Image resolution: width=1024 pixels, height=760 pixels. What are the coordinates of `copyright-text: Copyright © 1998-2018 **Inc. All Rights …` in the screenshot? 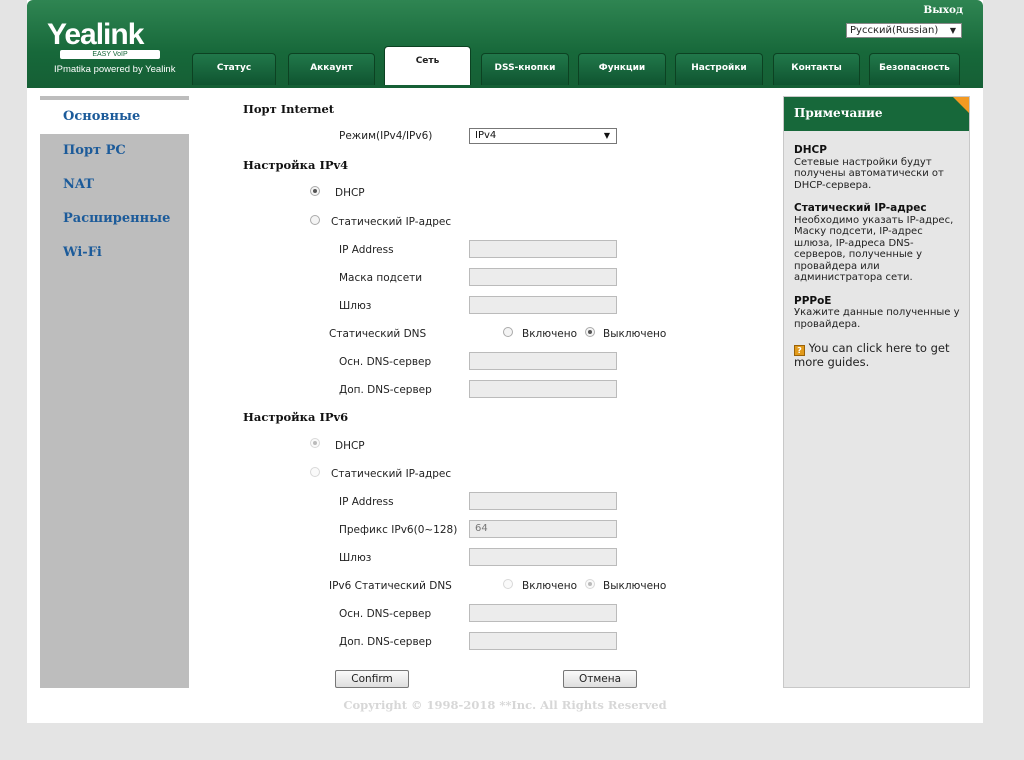 It's located at (505, 705).